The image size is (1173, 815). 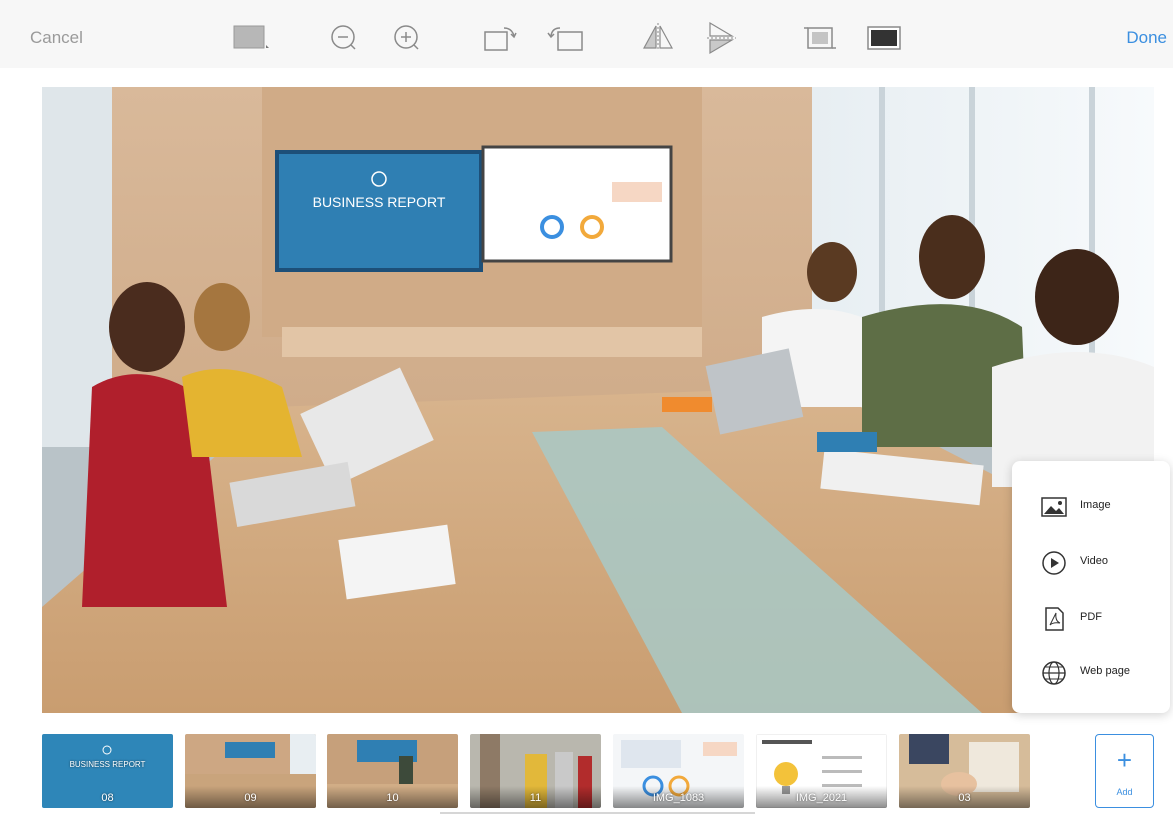 I want to click on done-button: Done, so click(x=1146, y=38).